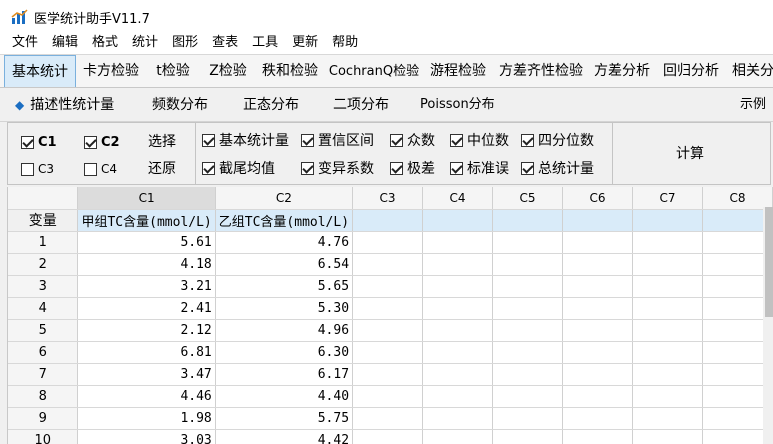  I want to click on example-link: 示例, so click(753, 105).